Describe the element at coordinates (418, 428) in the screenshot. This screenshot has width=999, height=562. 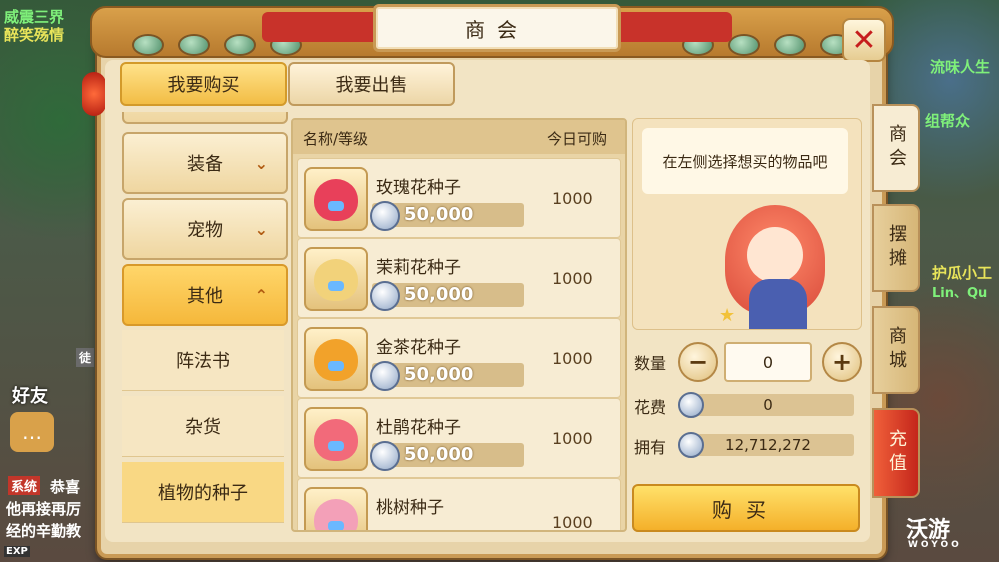
I see `item-name: 杜鹃花种子` at that location.